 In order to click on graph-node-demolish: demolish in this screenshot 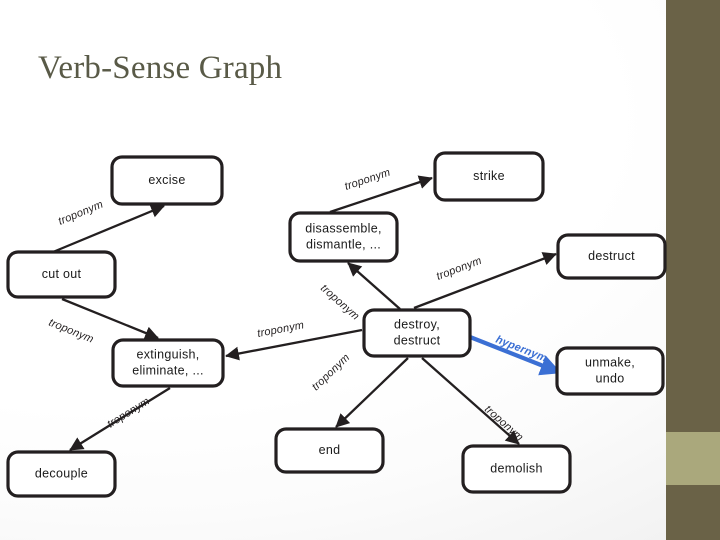, I will do `click(516, 469)`.